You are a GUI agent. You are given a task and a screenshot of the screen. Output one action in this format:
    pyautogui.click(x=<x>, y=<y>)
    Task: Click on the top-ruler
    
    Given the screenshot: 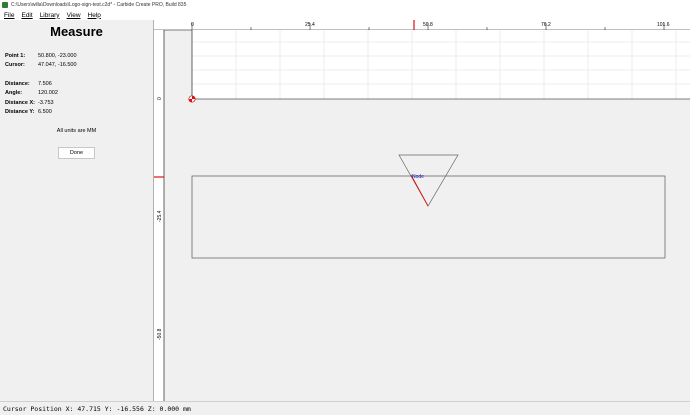 What is the action you would take?
    pyautogui.click(x=422, y=25)
    